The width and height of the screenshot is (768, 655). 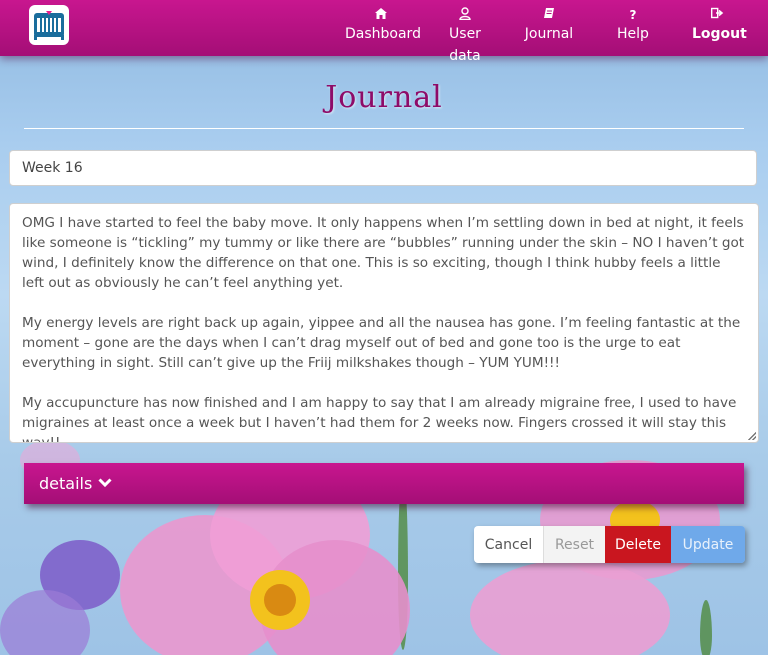 I want to click on app-logo, so click(x=49, y=25).